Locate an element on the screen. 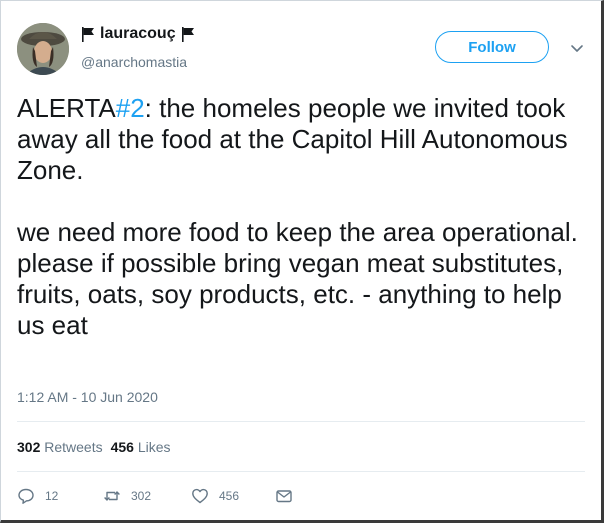  retweet-icon is located at coordinates (112, 496).